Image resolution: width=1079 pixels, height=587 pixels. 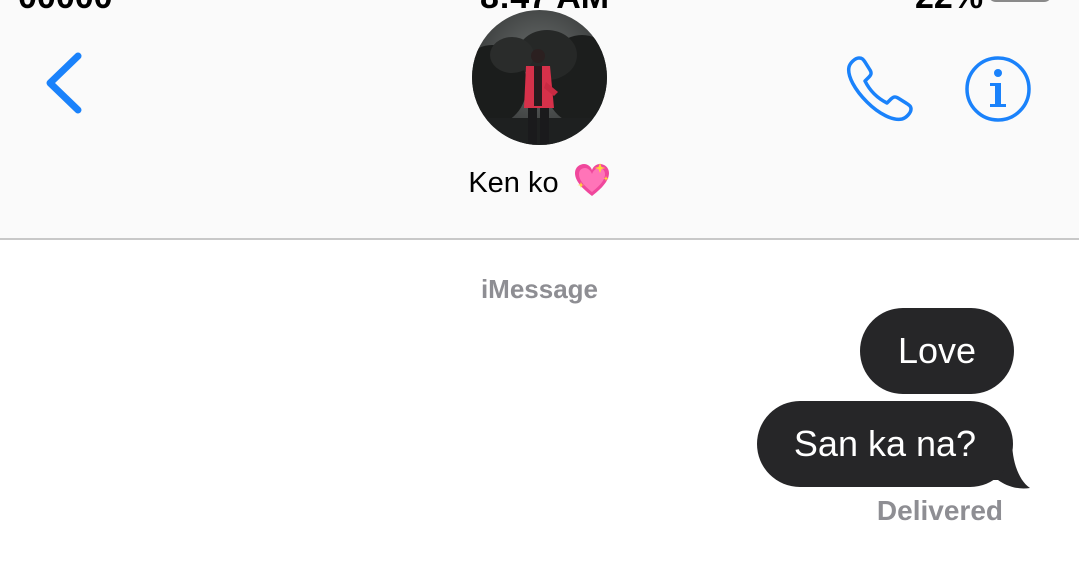 What do you see at coordinates (885, 444) in the screenshot?
I see `message-bubble: San ka na?` at bounding box center [885, 444].